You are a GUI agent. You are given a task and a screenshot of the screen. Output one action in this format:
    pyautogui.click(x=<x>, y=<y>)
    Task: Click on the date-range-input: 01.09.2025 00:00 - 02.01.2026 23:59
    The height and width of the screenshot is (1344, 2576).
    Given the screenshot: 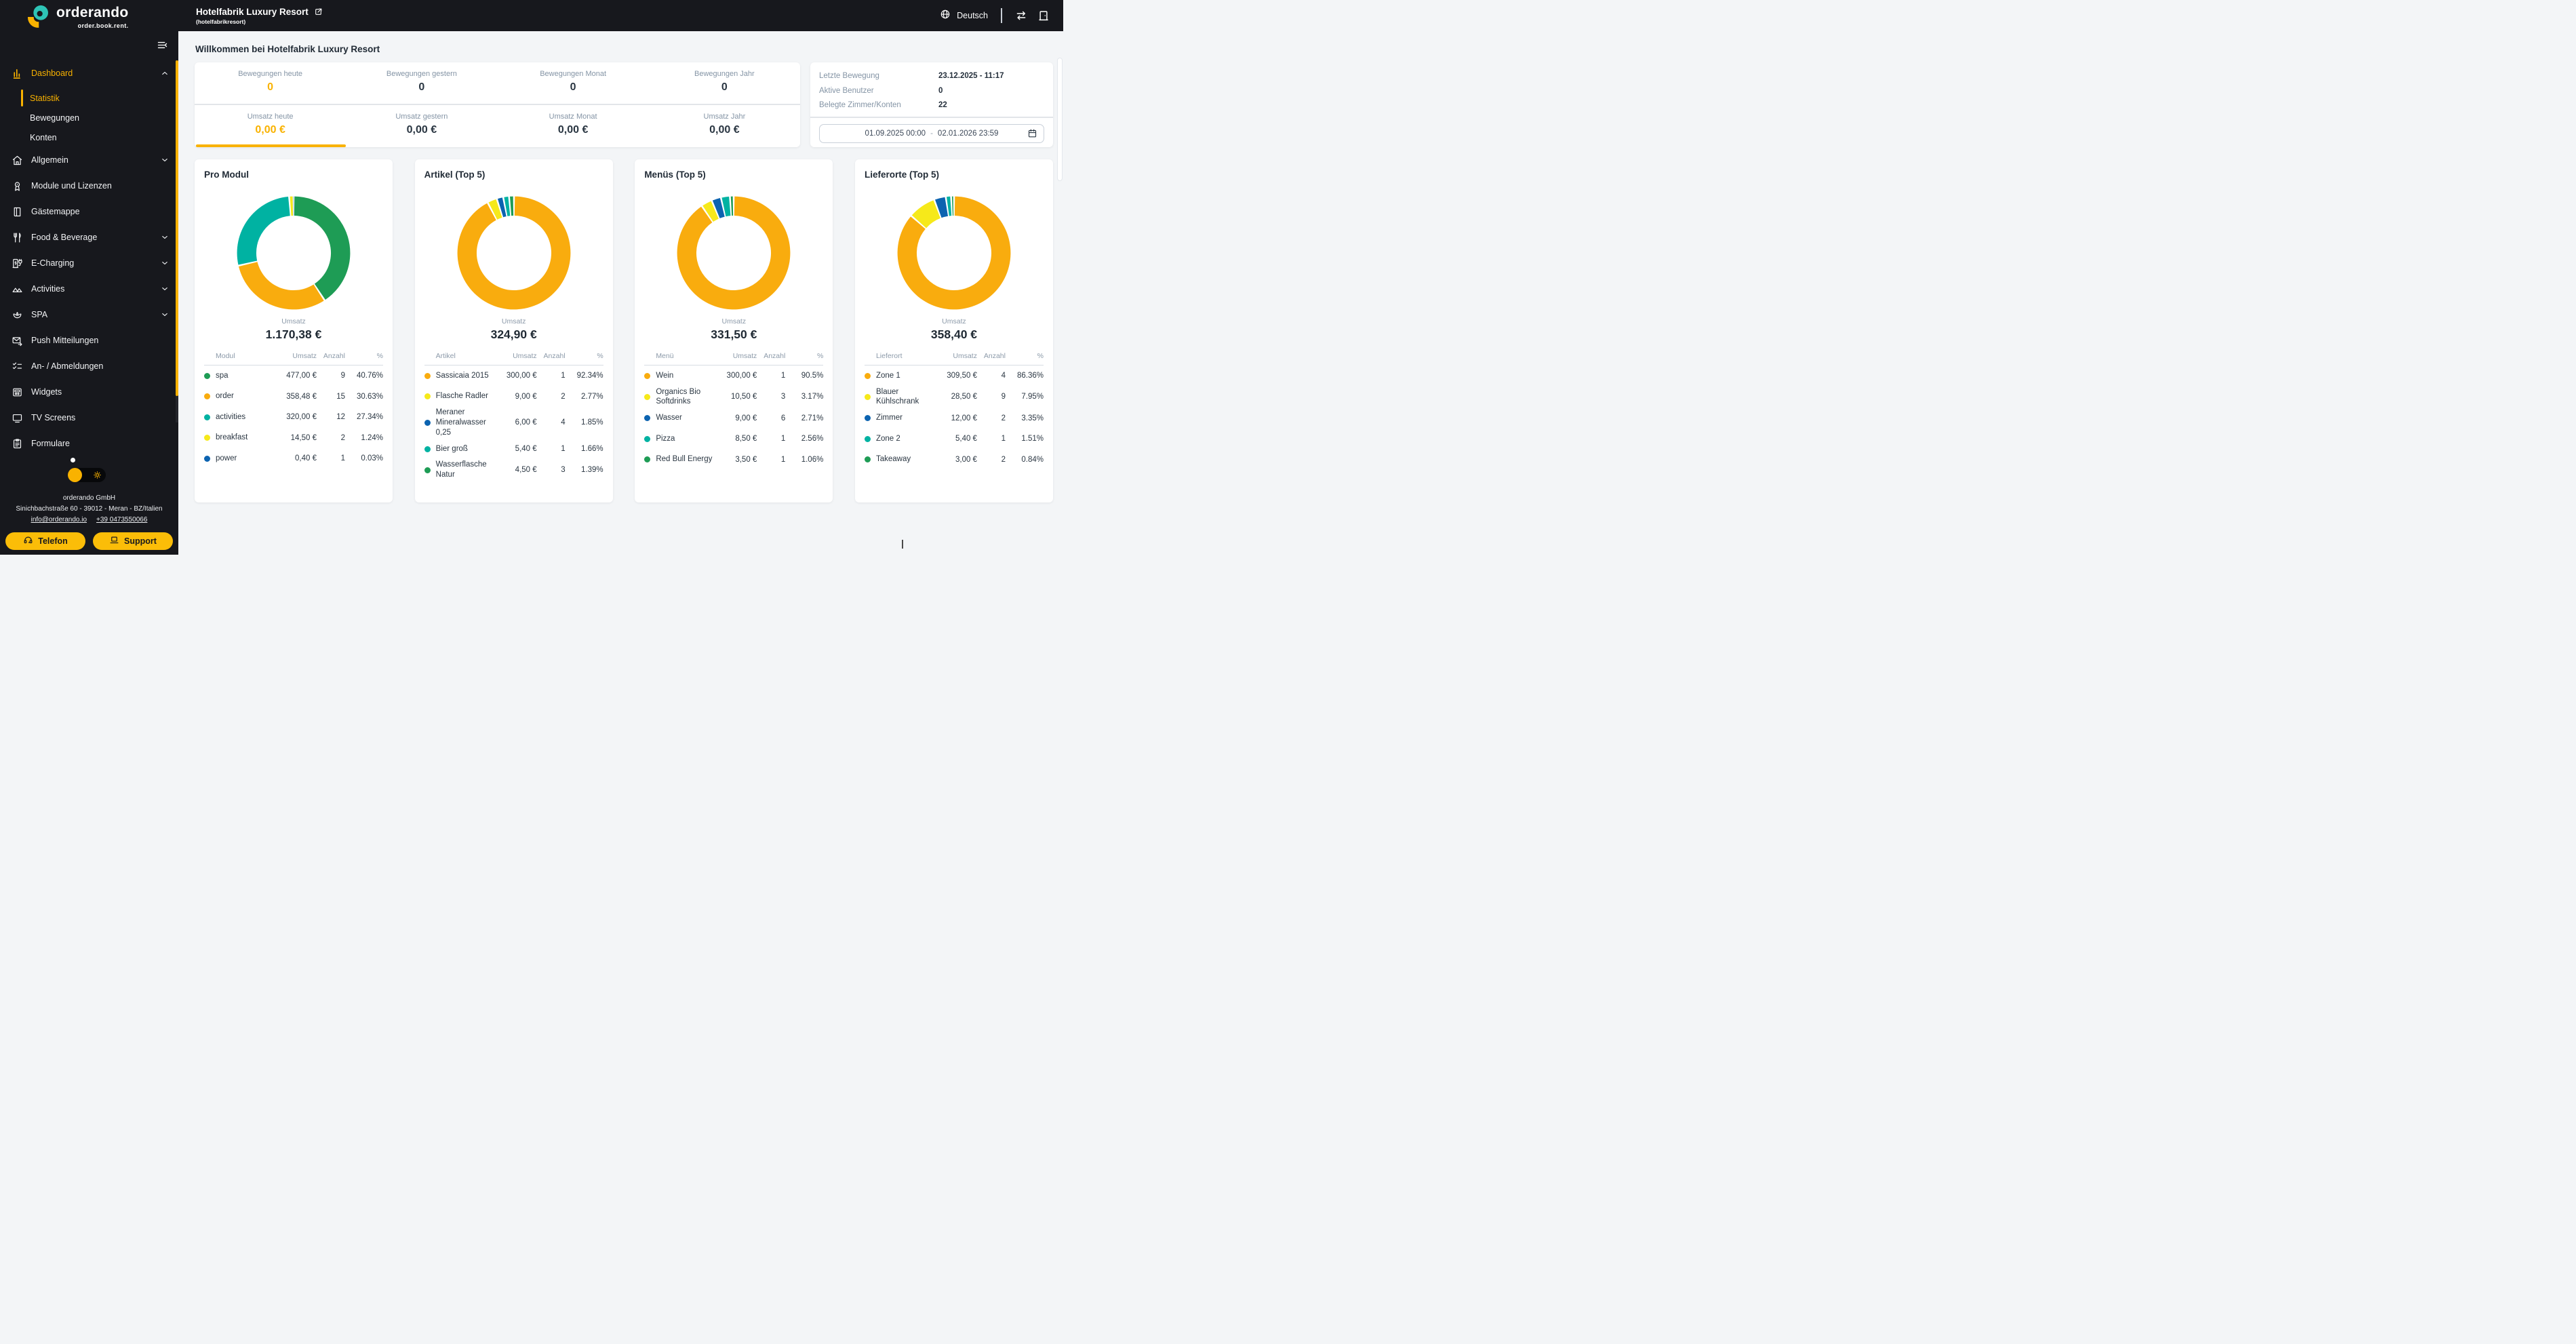 What is the action you would take?
    pyautogui.click(x=932, y=133)
    